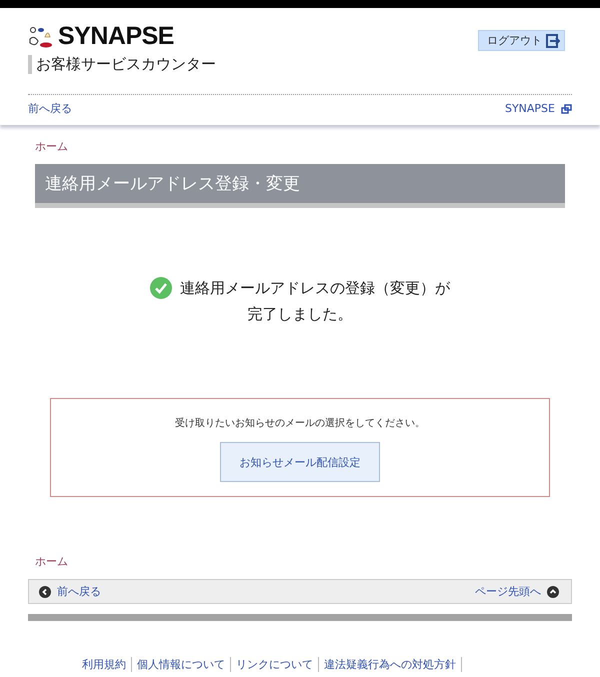 The height and width of the screenshot is (677, 600). What do you see at coordinates (566, 109) in the screenshot?
I see `external-window-icon` at bounding box center [566, 109].